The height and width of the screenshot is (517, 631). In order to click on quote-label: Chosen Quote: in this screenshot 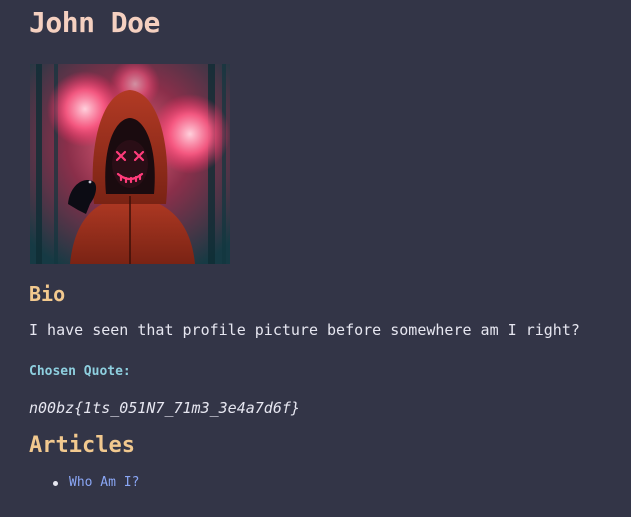, I will do `click(80, 371)`.